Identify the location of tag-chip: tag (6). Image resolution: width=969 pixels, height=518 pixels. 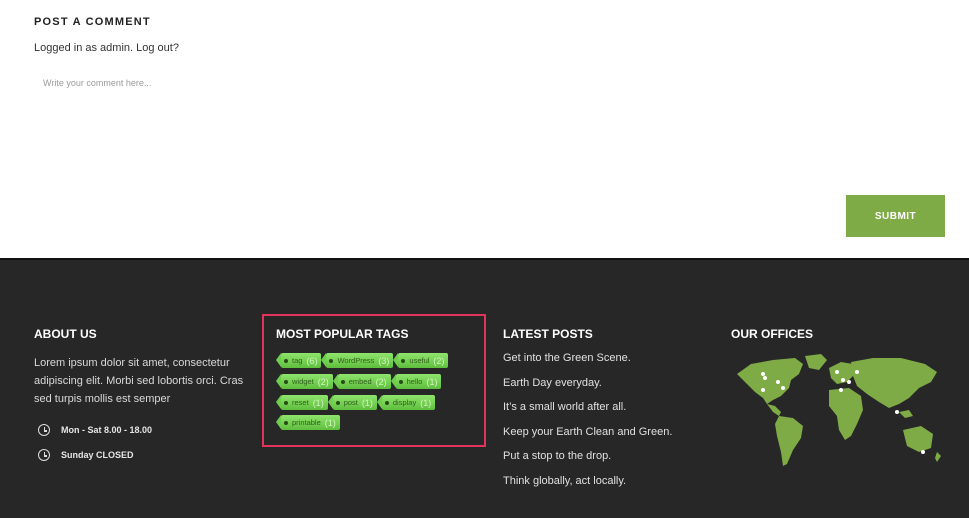
(298, 360).